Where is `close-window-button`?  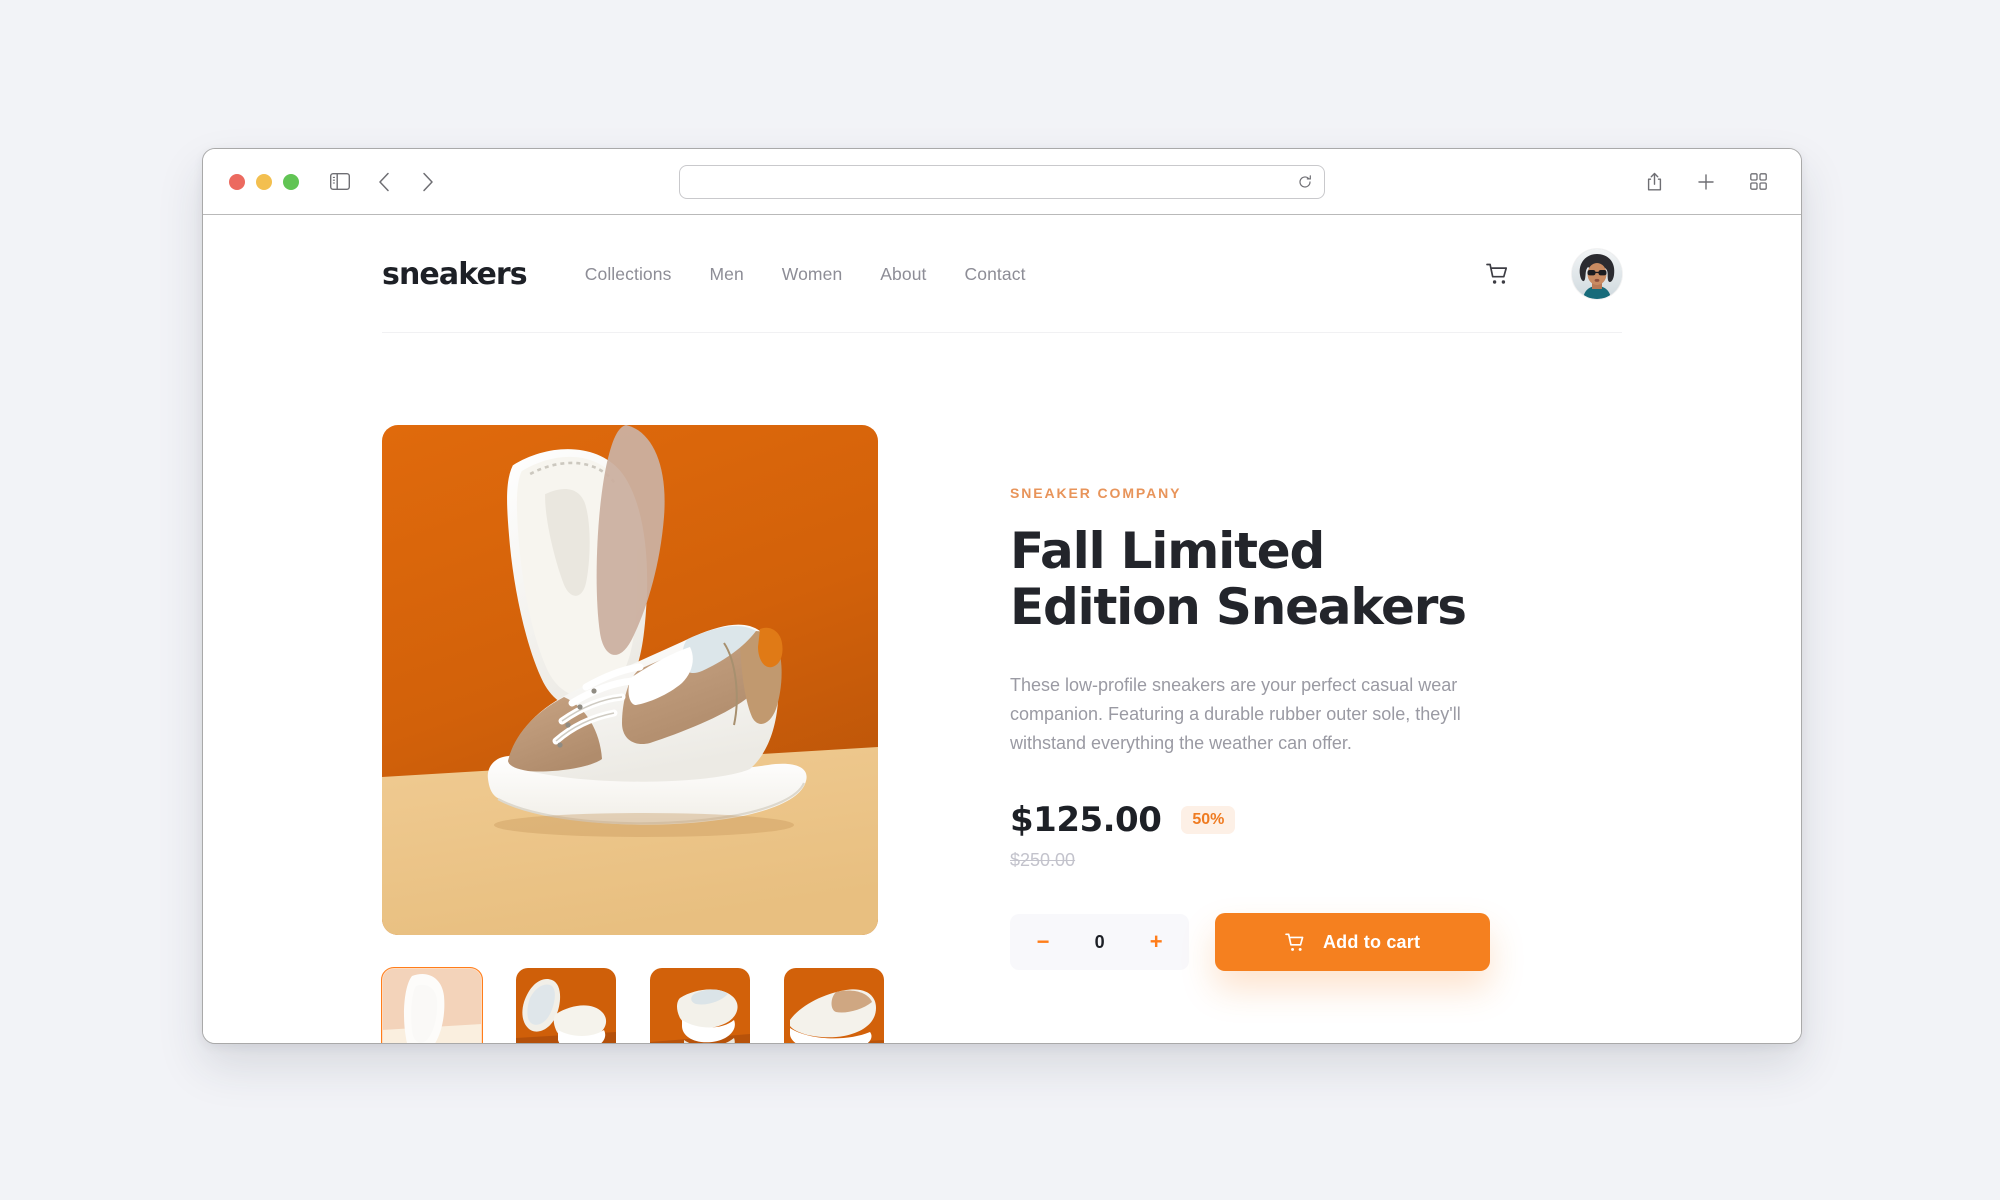 close-window-button is located at coordinates (237, 181).